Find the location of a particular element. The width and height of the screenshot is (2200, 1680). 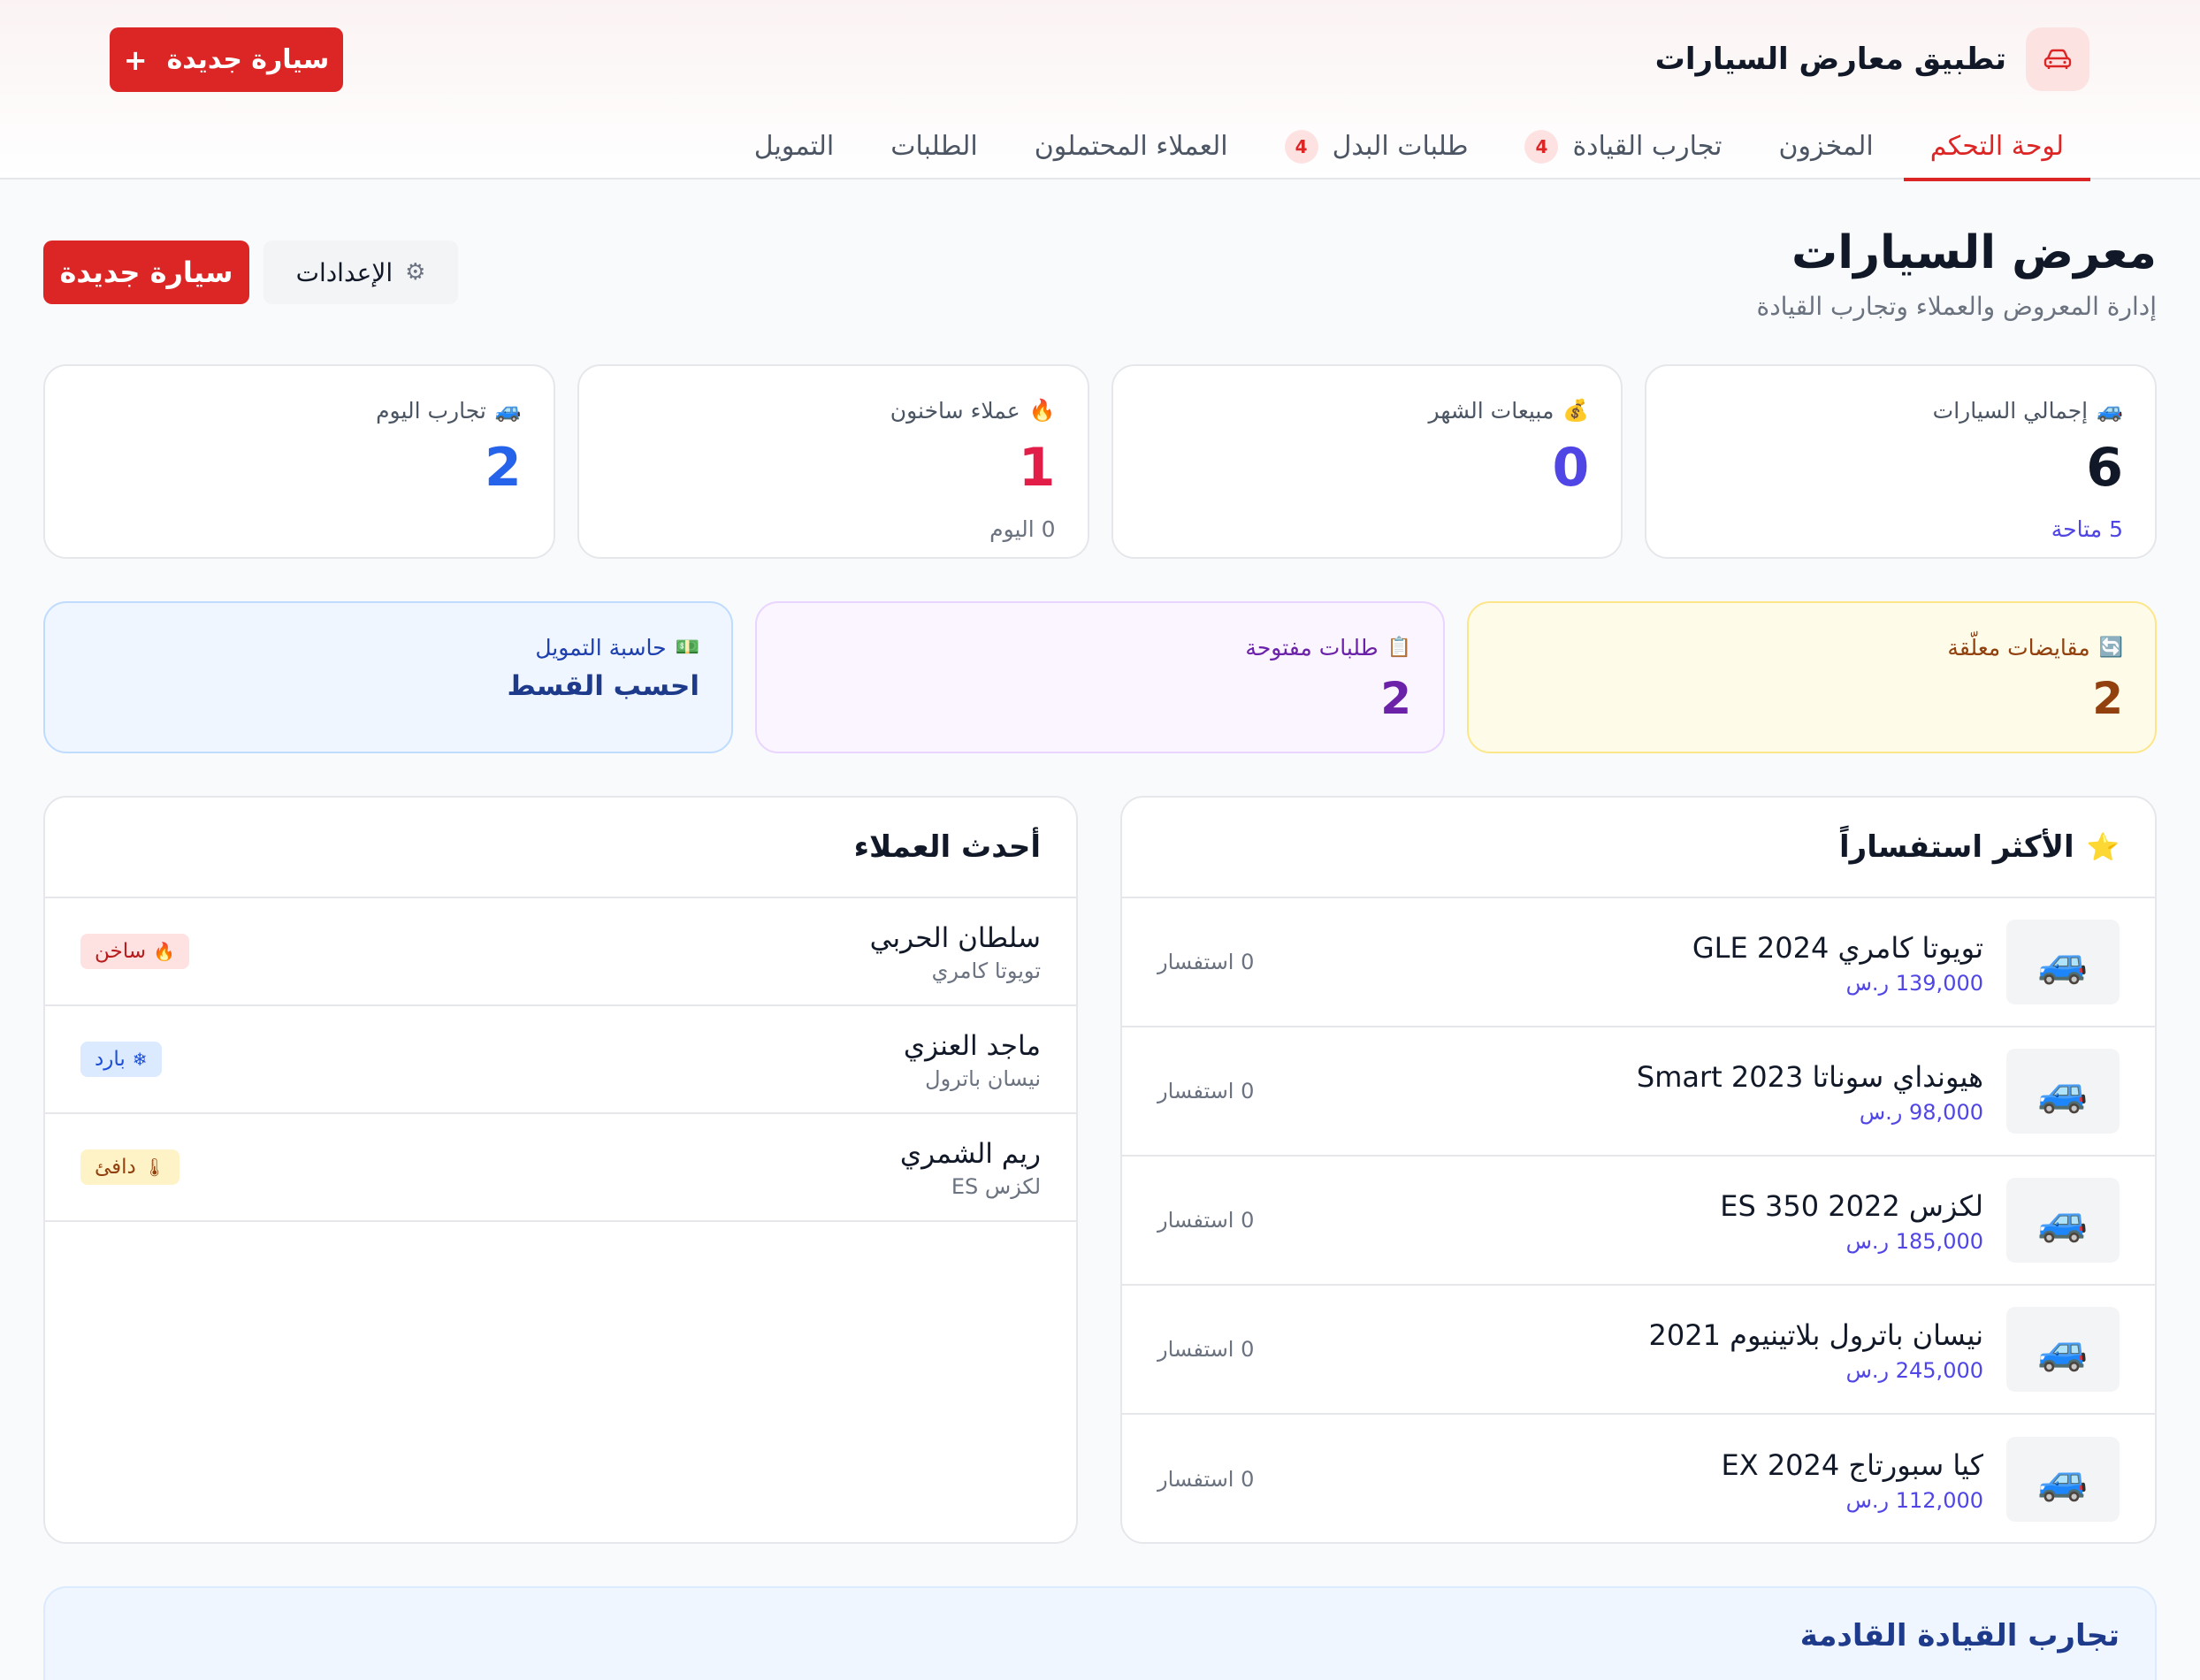

finance-calculator-card: 💵 حاسبة التمويل احسب القسط is located at coordinates (388, 677).